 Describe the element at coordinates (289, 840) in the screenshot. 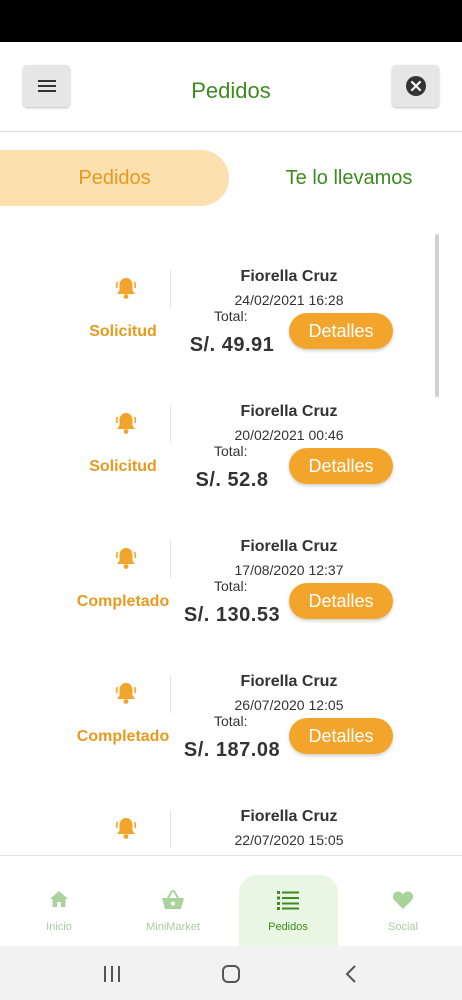

I see `order-date: 22/07/2020 15:05` at that location.